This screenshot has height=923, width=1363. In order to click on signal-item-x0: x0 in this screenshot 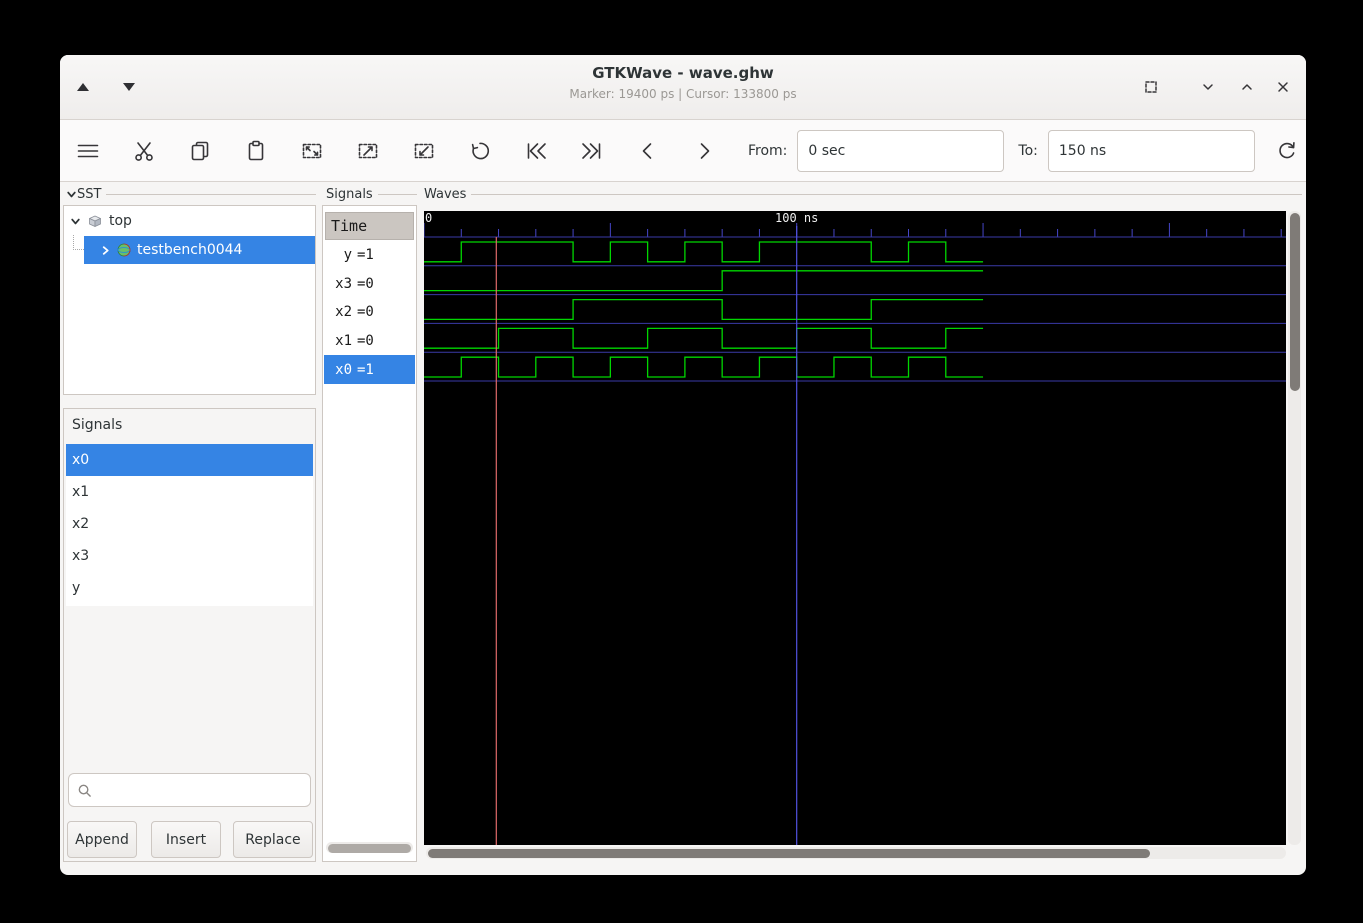, I will do `click(189, 460)`.